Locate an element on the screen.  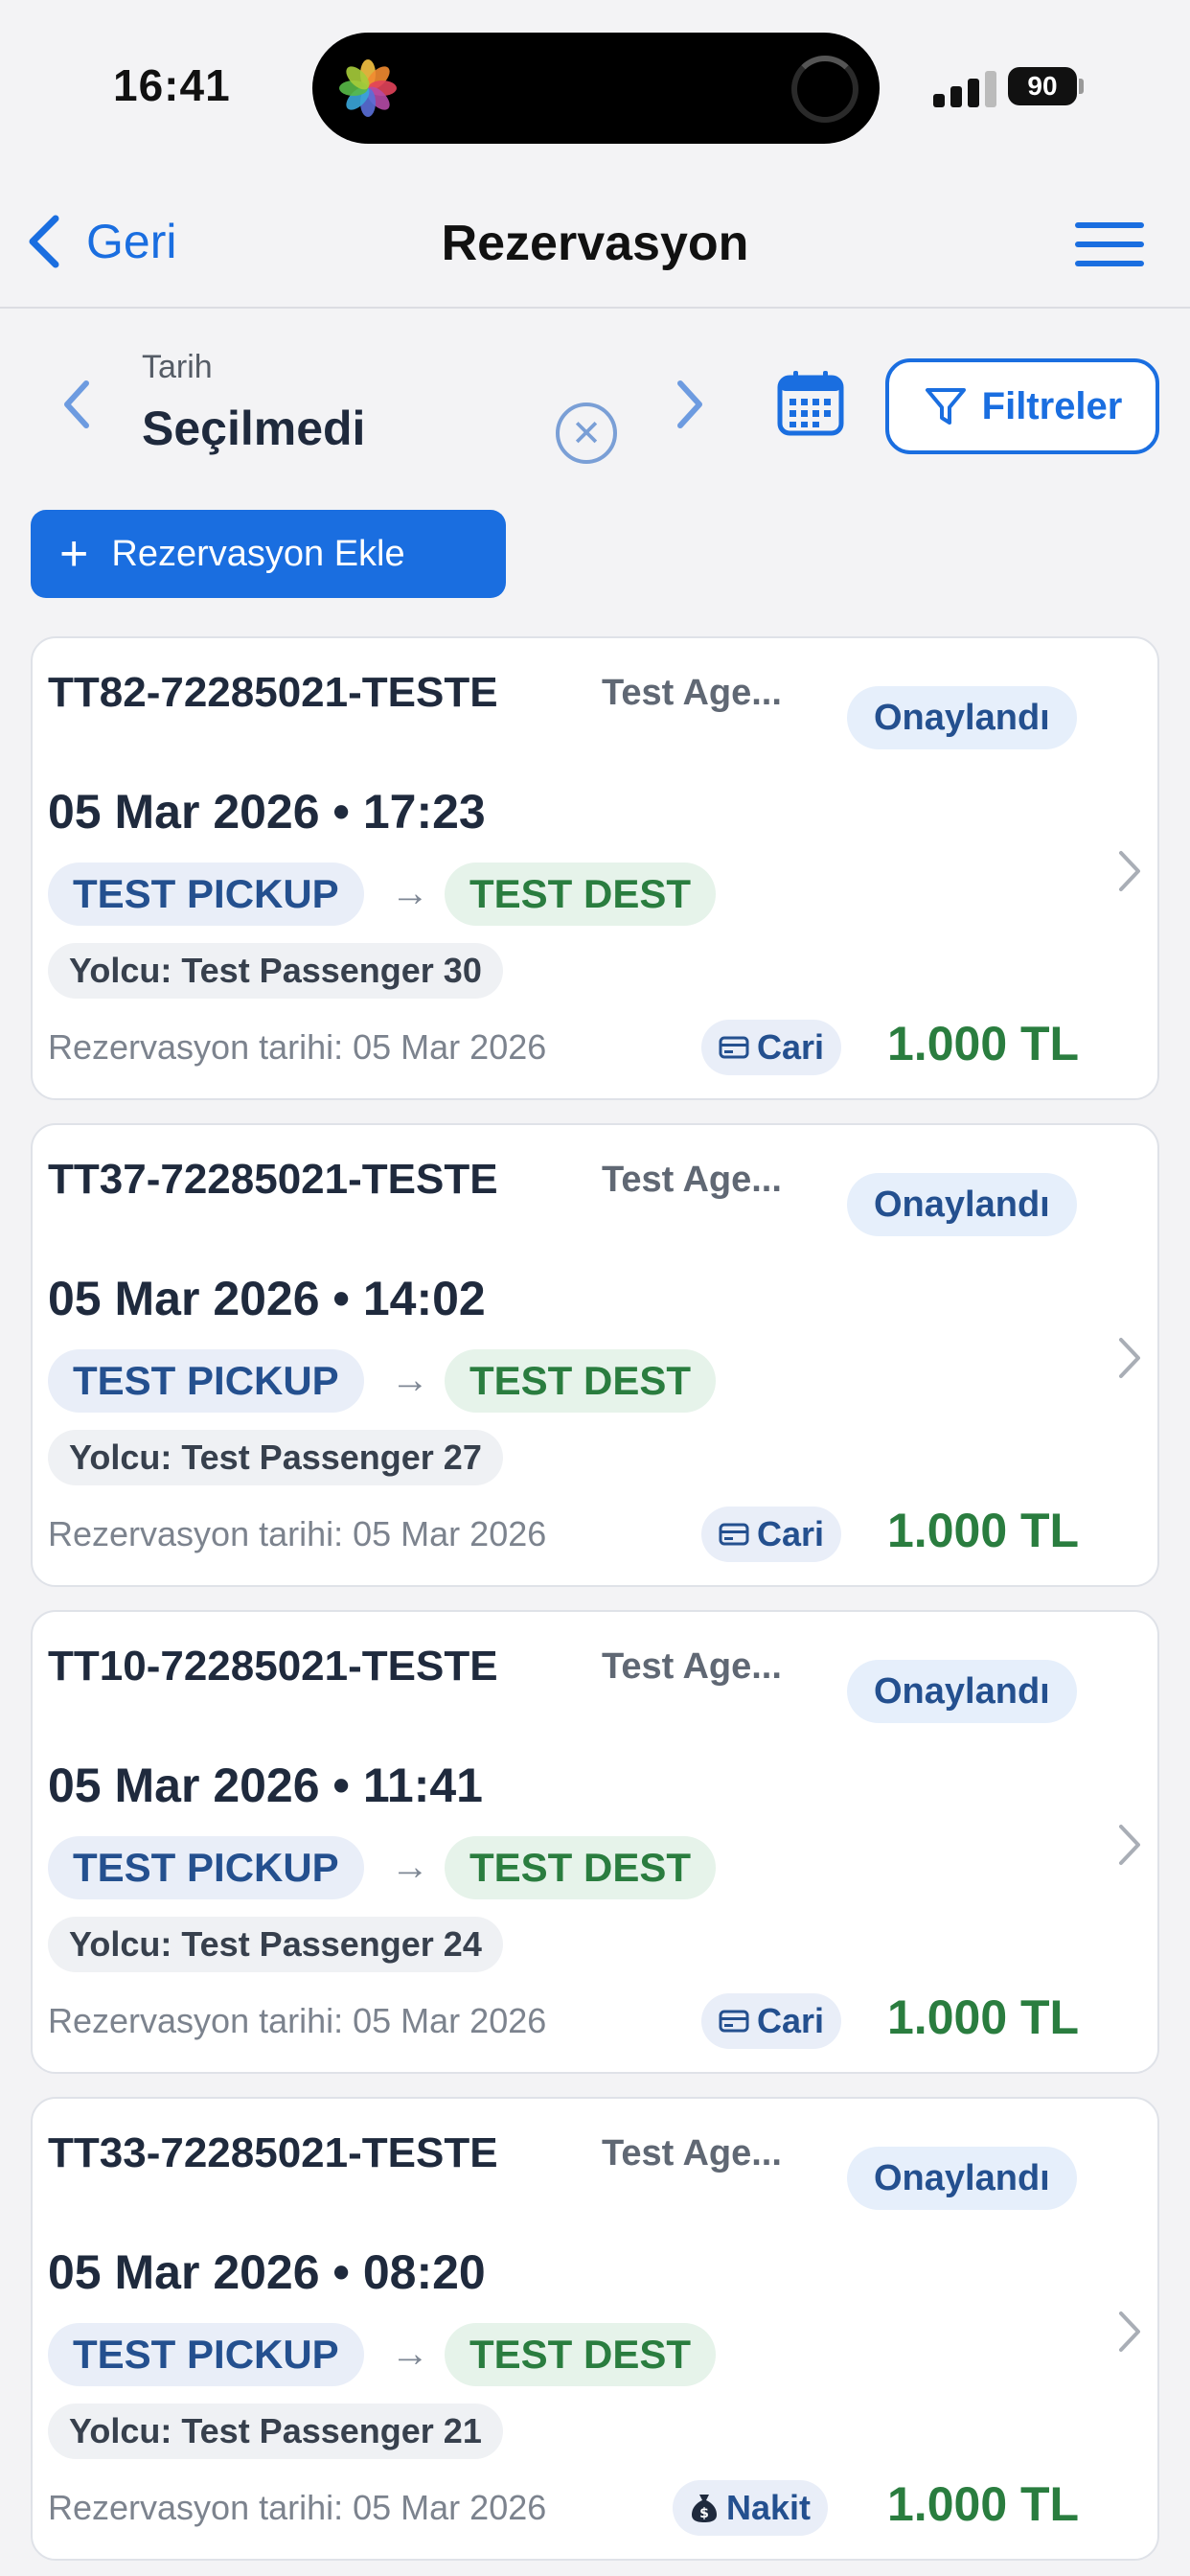
reservation-code: TT10-72285021-TESTE is located at coordinates (273, 1667).